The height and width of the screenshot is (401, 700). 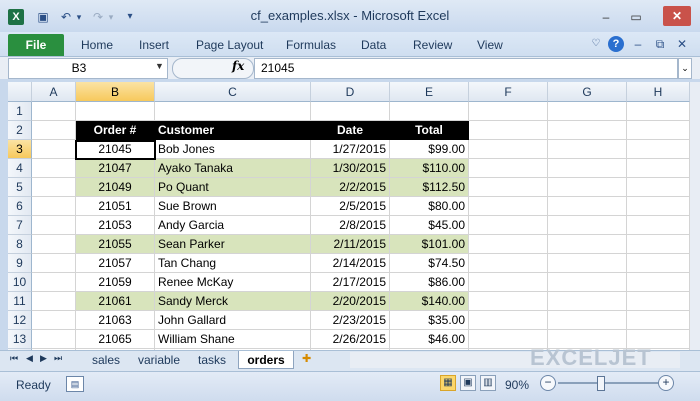 What do you see at coordinates (608, 383) in the screenshot?
I see `zoom-slider-track` at bounding box center [608, 383].